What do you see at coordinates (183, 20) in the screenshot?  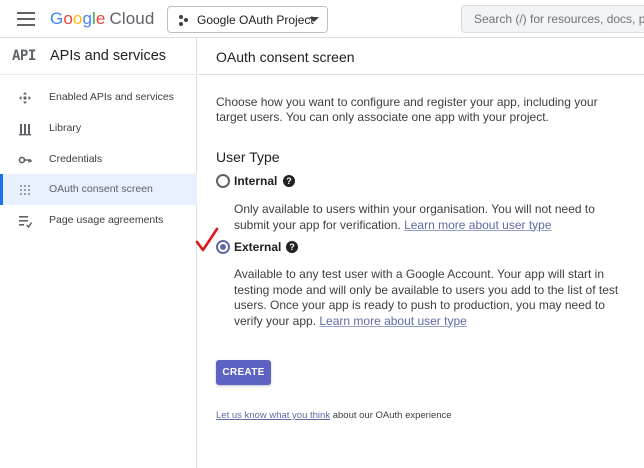 I see `project-icon` at bounding box center [183, 20].